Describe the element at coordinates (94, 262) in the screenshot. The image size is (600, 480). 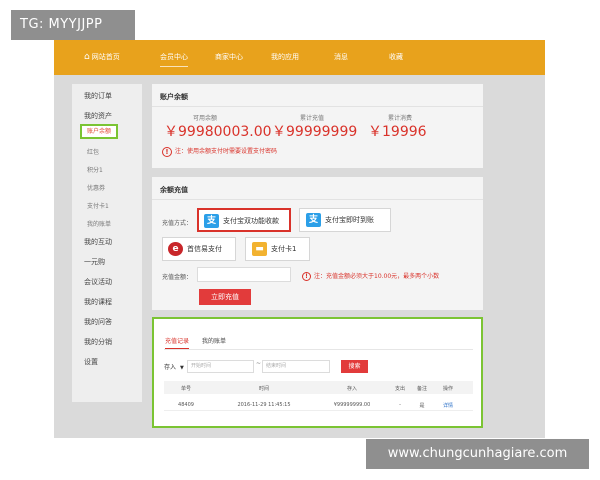
I see `sidebar-item-one-yuan: 一元购` at that location.